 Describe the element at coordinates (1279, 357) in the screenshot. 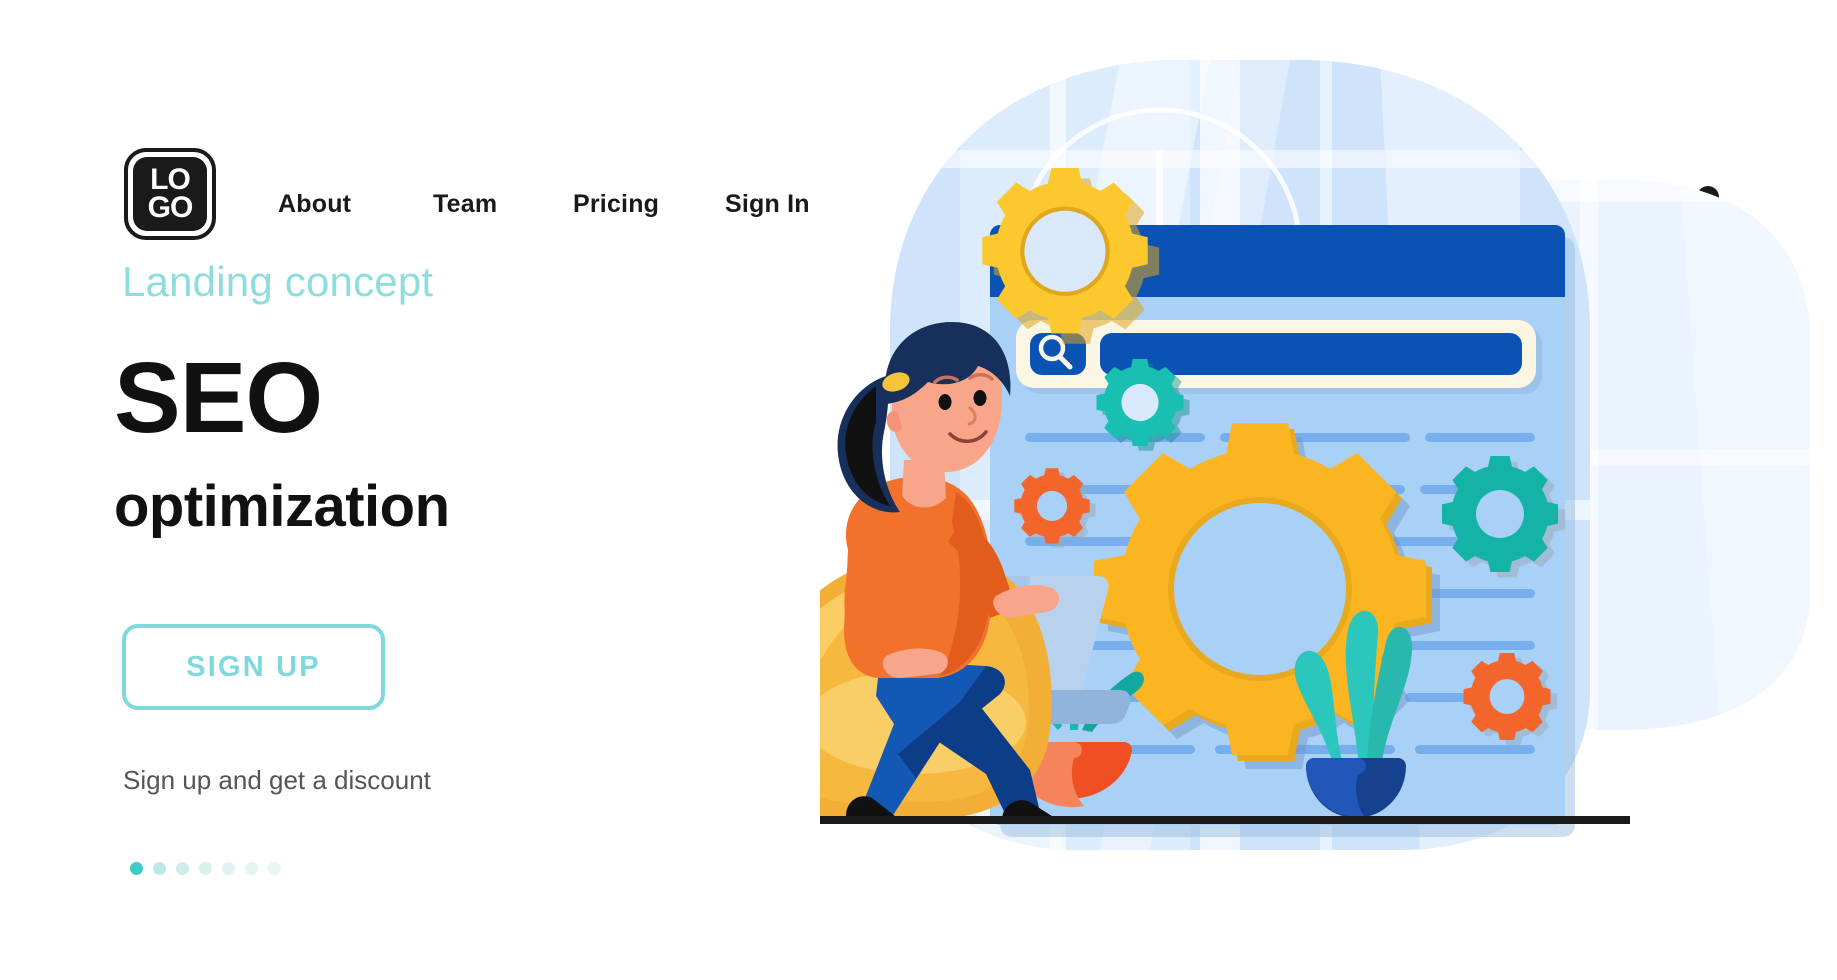

I see `search-bar` at that location.